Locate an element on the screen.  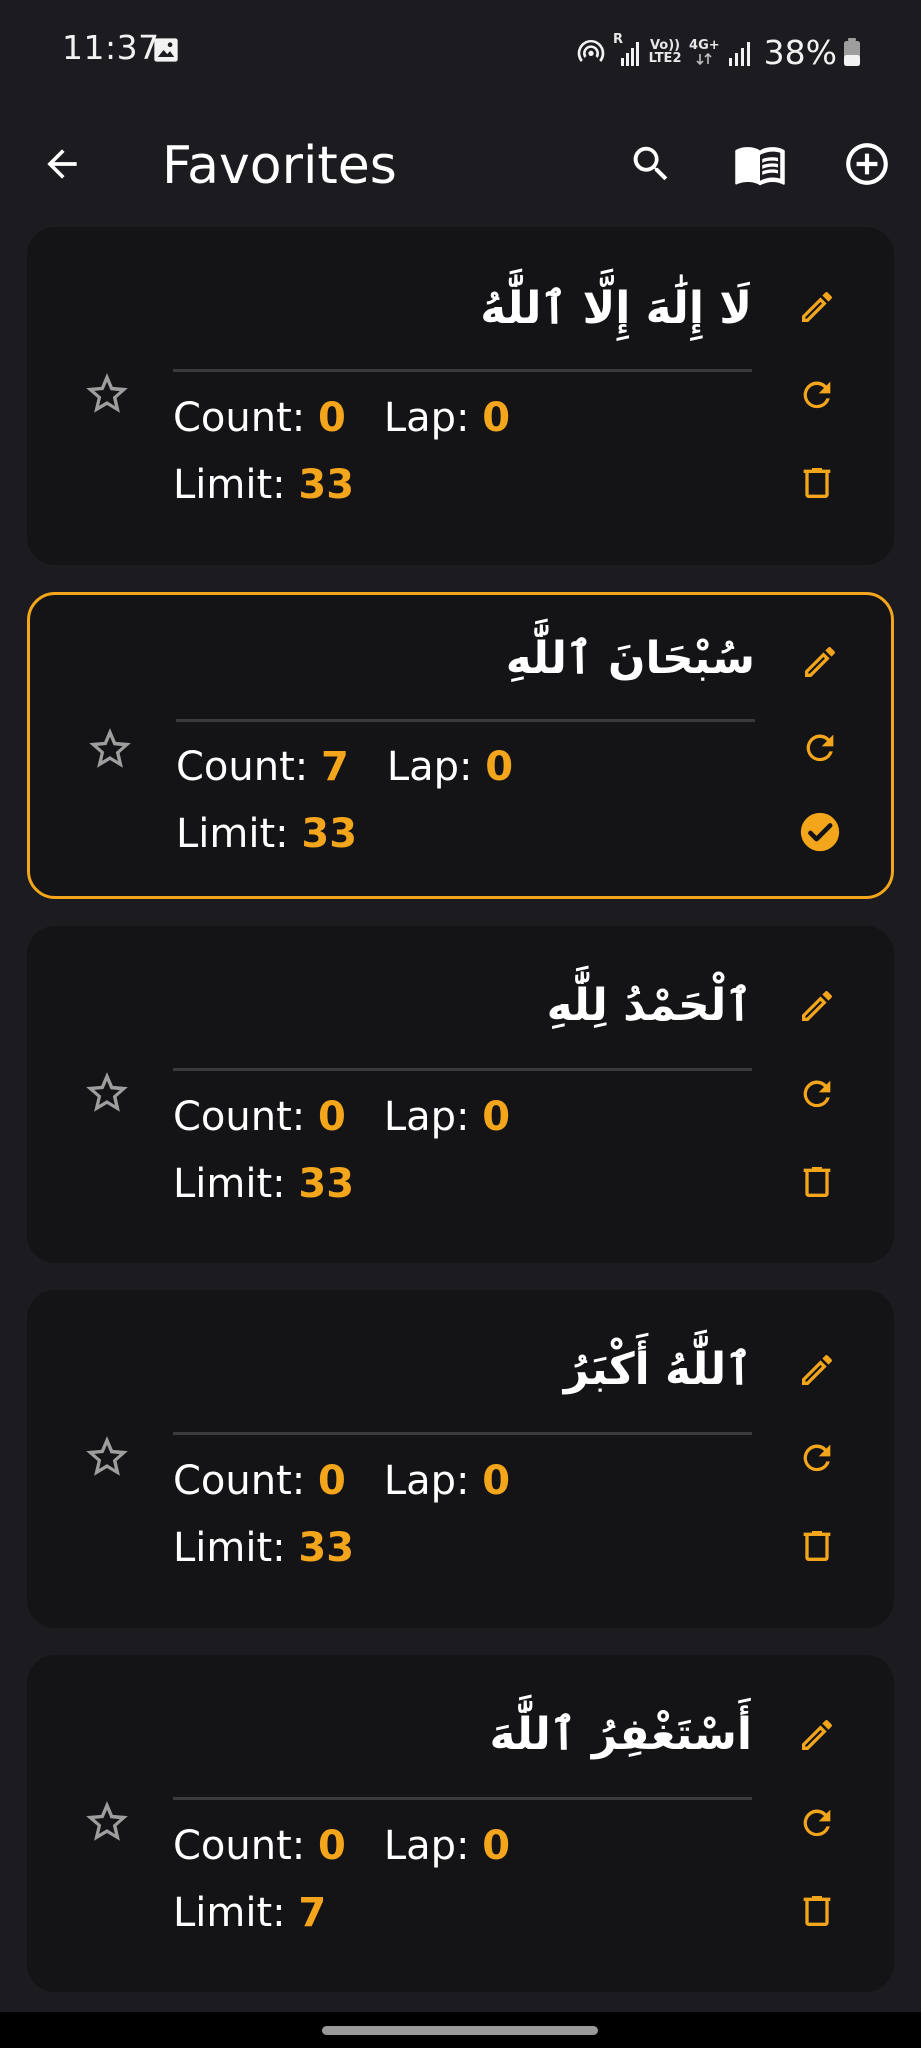
network-type: 4G+ is located at coordinates (704, 52).